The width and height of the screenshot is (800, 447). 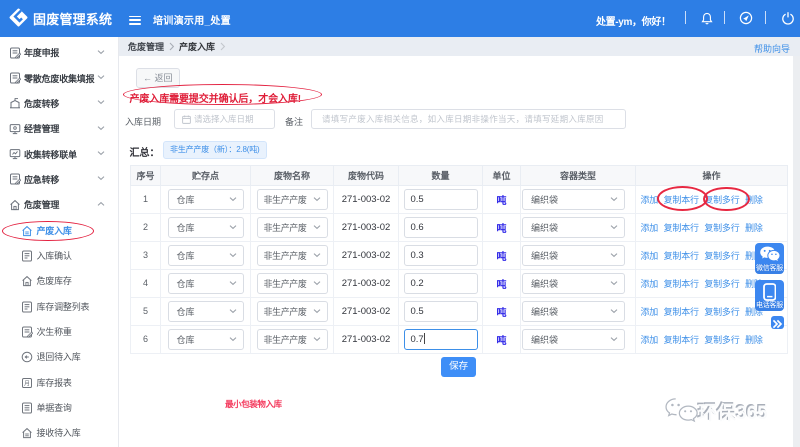 I want to click on svg-text: 月, so click(x=27, y=383).